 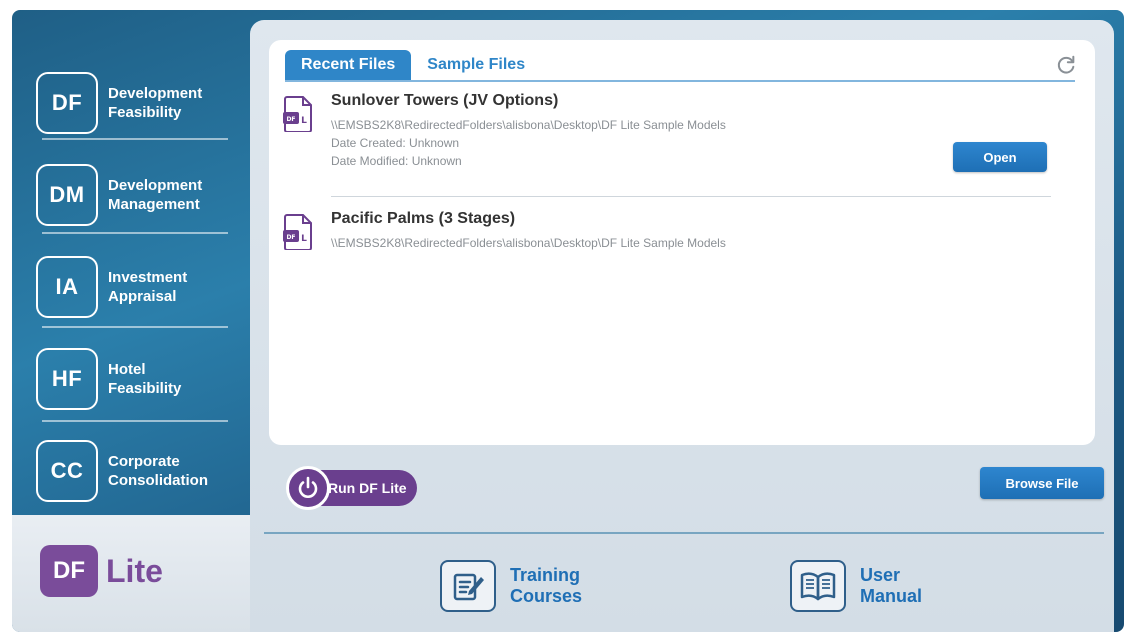 What do you see at coordinates (147, 287) in the screenshot?
I see `sidebar-item-label: Investment Appraisal` at bounding box center [147, 287].